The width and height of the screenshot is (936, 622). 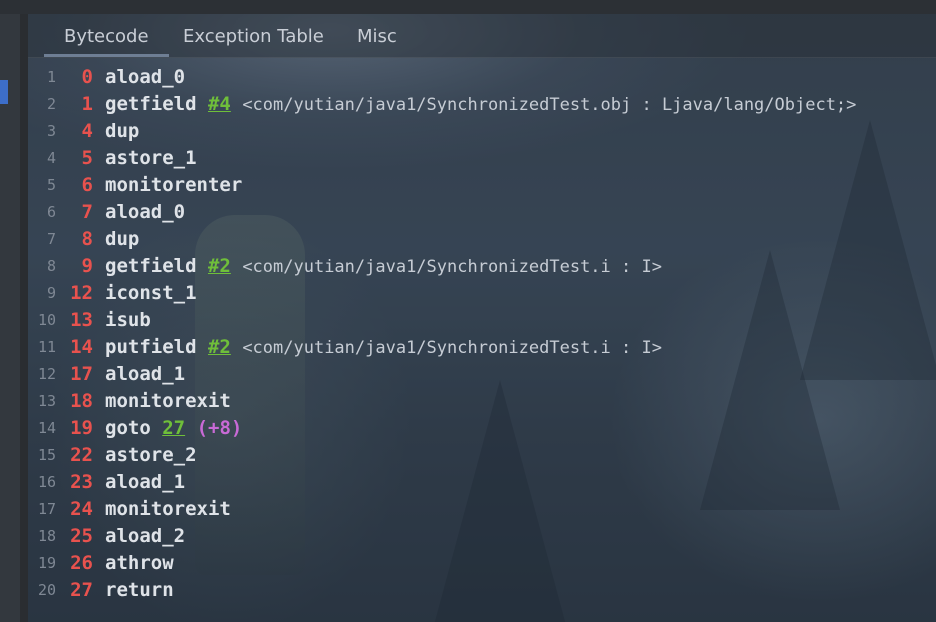 What do you see at coordinates (87, 131) in the screenshot?
I see `instruction-offset: 4` at bounding box center [87, 131].